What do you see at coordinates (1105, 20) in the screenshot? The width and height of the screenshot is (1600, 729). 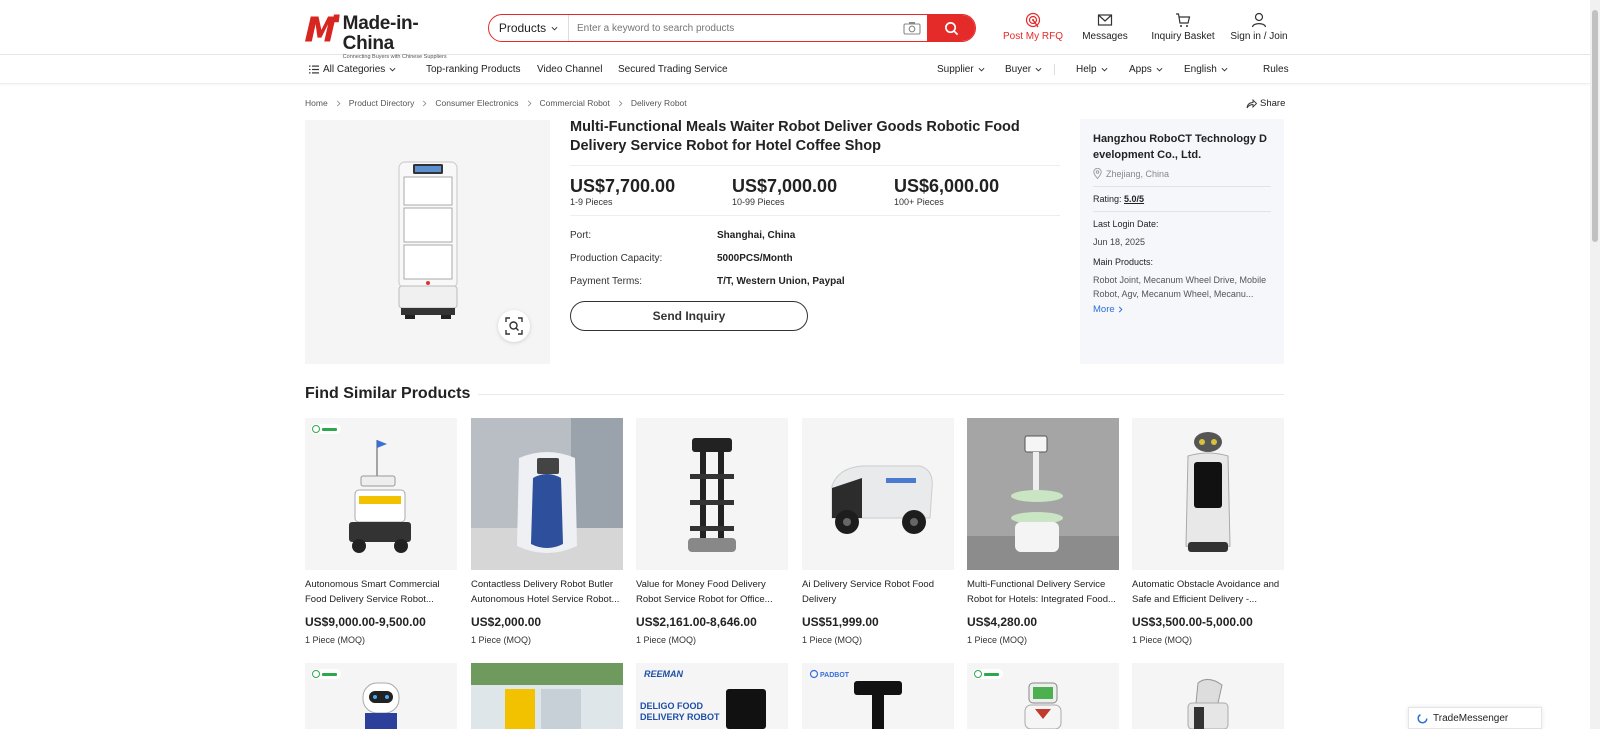 I see `mail-icon` at bounding box center [1105, 20].